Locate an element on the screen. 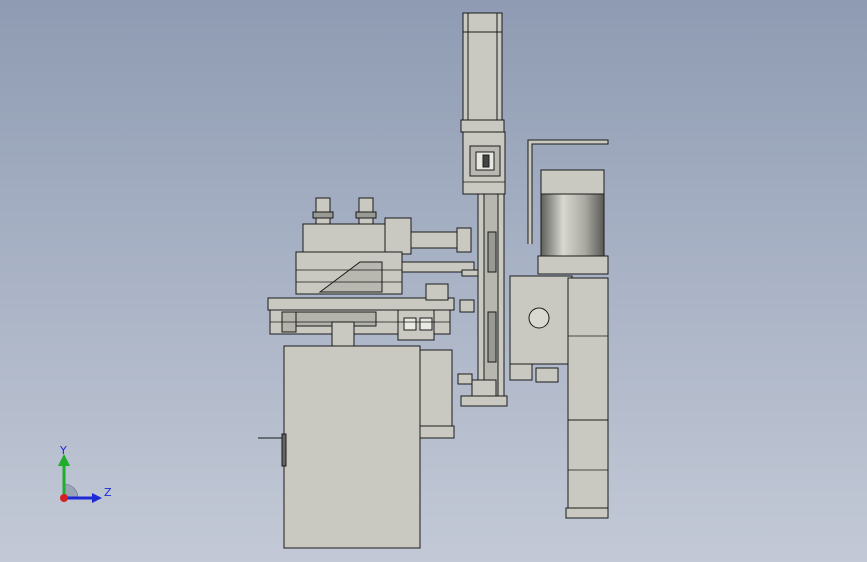 The width and height of the screenshot is (867, 562). gripper-head is located at coordinates (387, 246).